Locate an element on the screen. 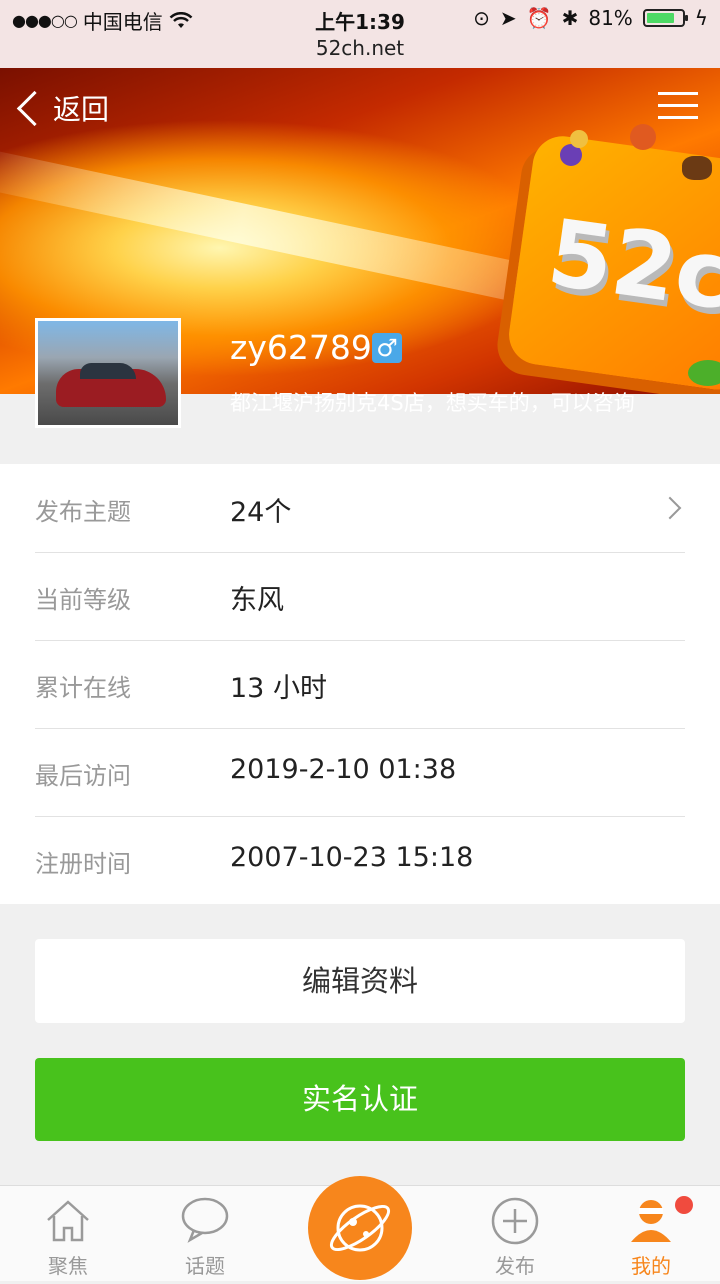  tab-focus: 聚焦 is located at coordinates (68, 1233).